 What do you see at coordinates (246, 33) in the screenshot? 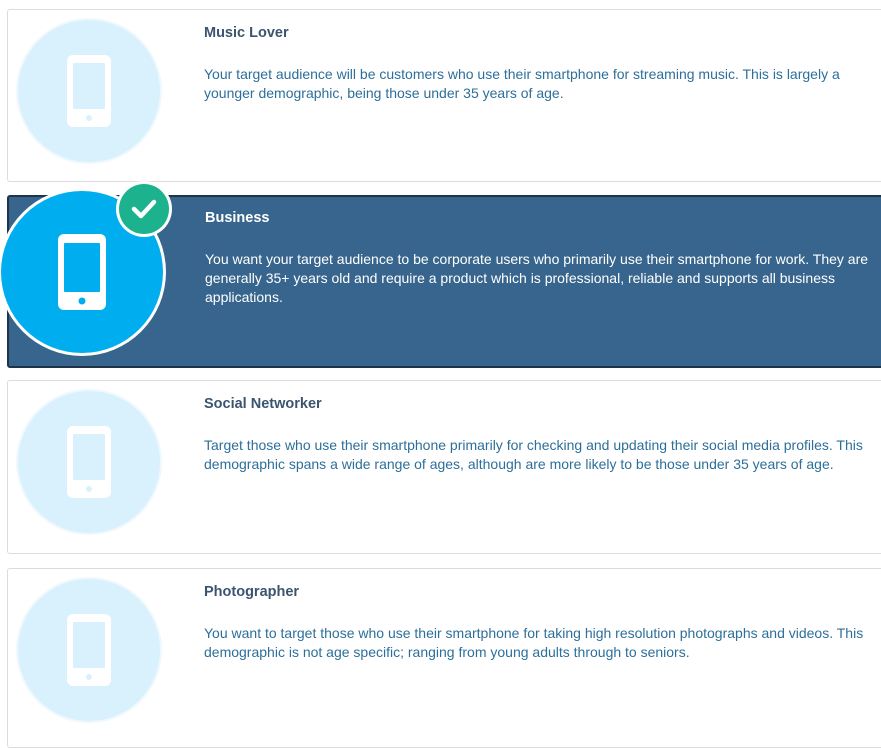
I see `option-title: Music Lover` at bounding box center [246, 33].